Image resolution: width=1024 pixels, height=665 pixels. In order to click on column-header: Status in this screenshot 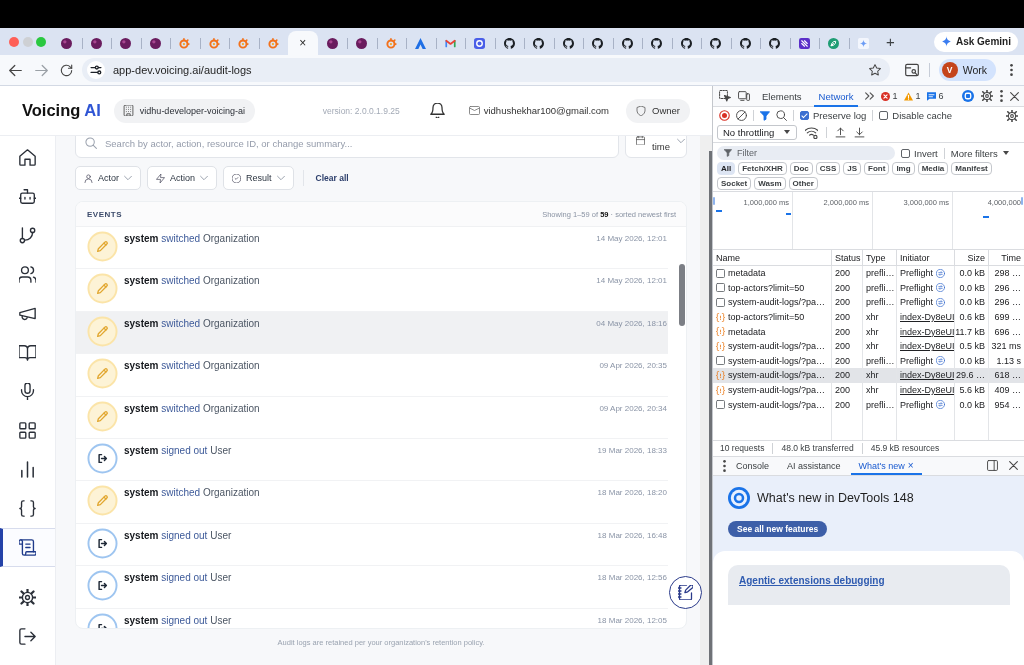, I will do `click(847, 257)`.